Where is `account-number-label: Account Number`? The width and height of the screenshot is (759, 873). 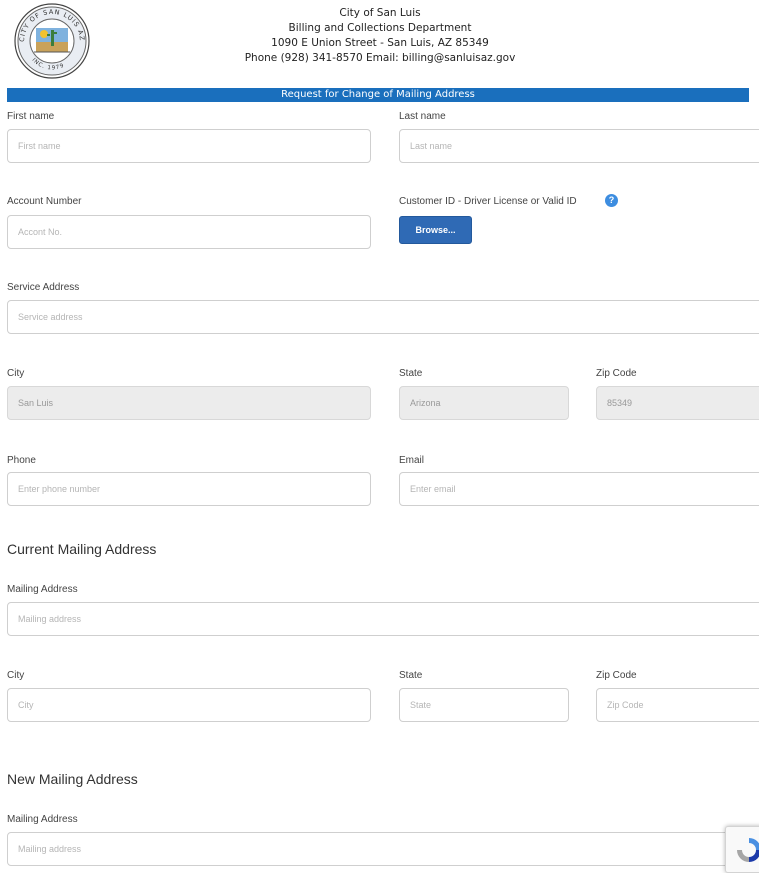
account-number-label: Account Number is located at coordinates (44, 201).